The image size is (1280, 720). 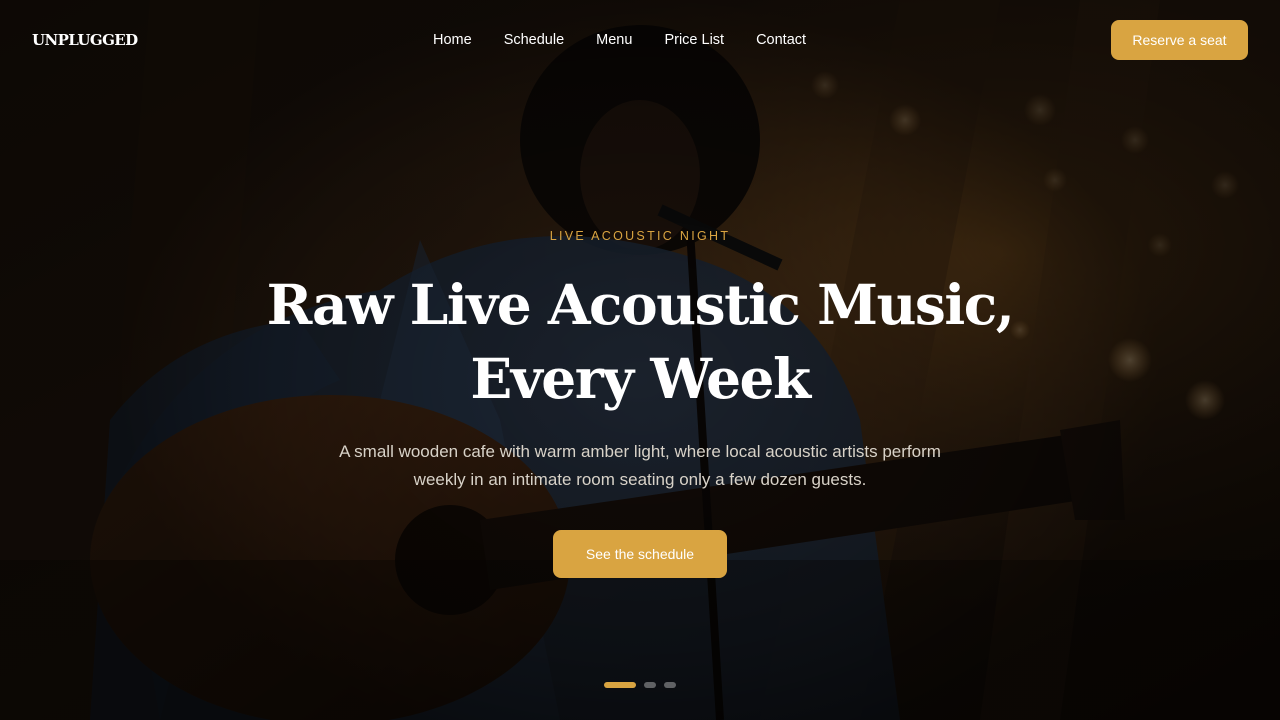 I want to click on hero-headline: Raw Live Acoustic Music, Every Week, so click(x=640, y=341).